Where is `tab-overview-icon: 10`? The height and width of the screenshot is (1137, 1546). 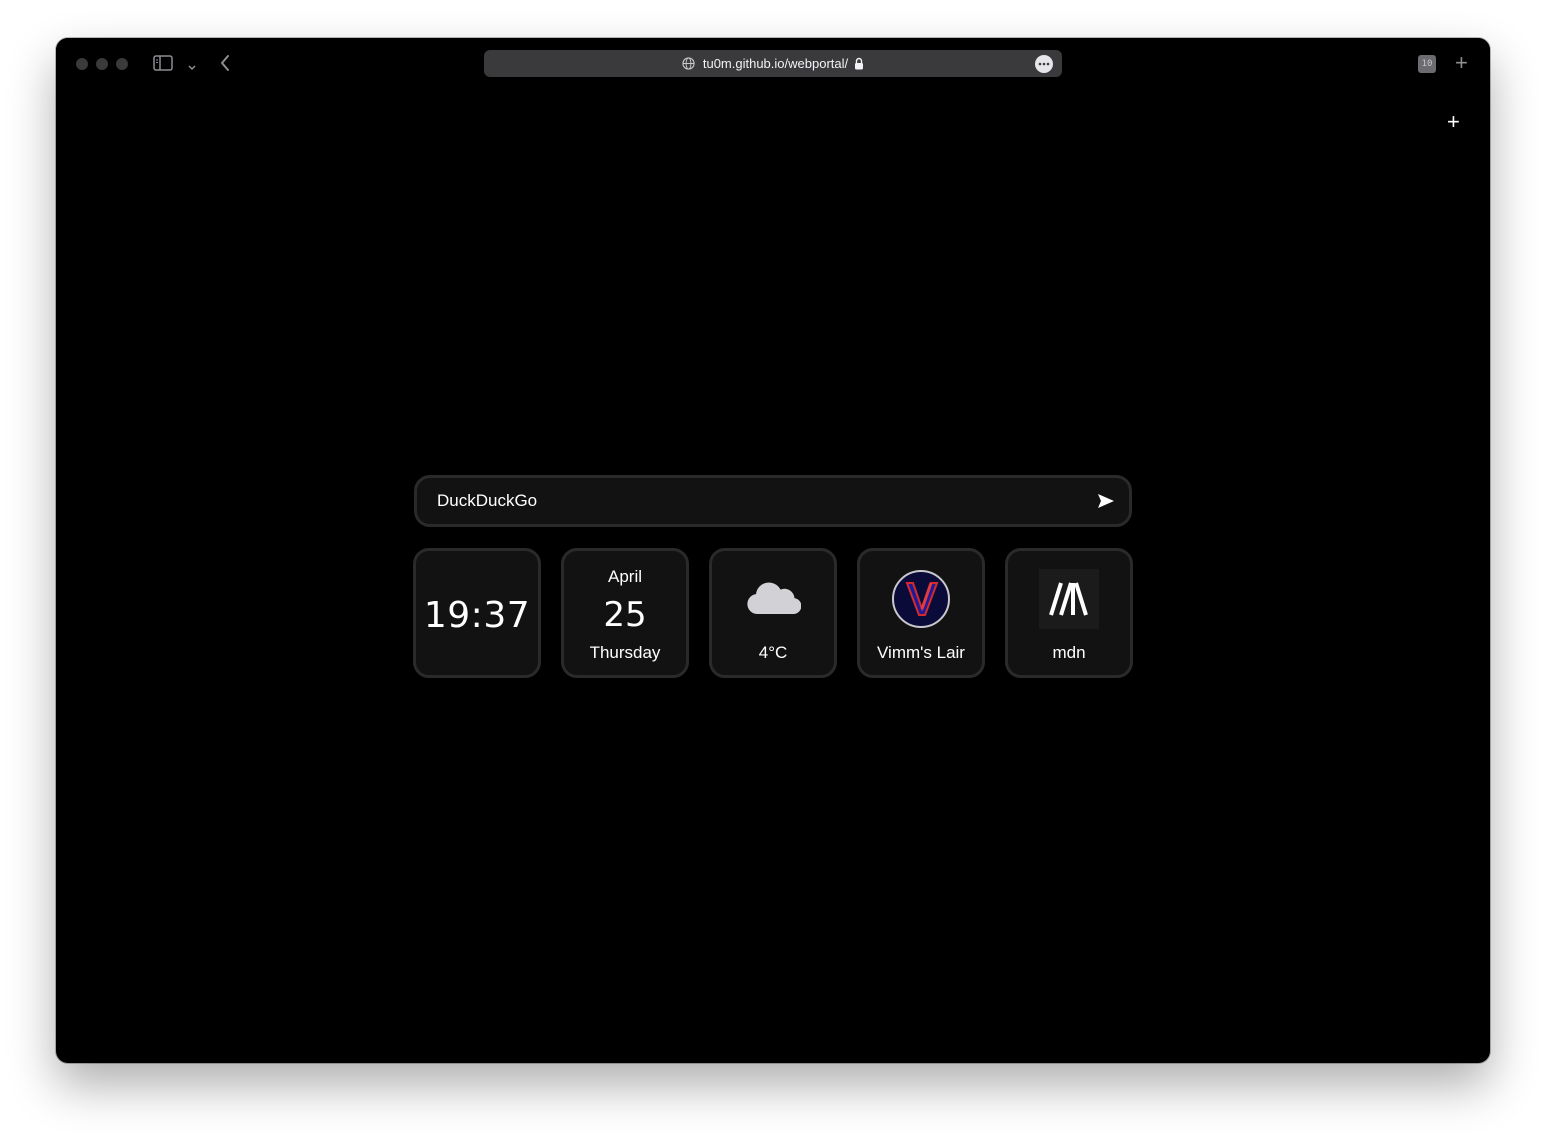 tab-overview-icon: 10 is located at coordinates (1427, 64).